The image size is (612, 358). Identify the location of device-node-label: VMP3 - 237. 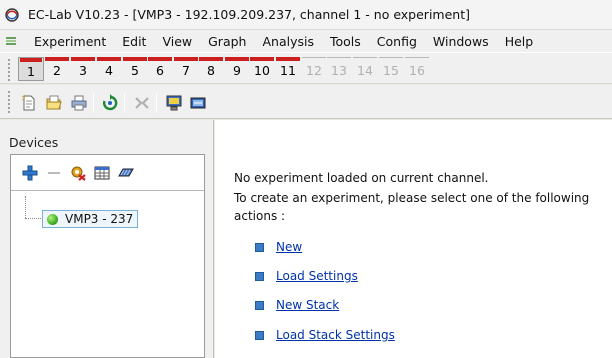
(99, 219).